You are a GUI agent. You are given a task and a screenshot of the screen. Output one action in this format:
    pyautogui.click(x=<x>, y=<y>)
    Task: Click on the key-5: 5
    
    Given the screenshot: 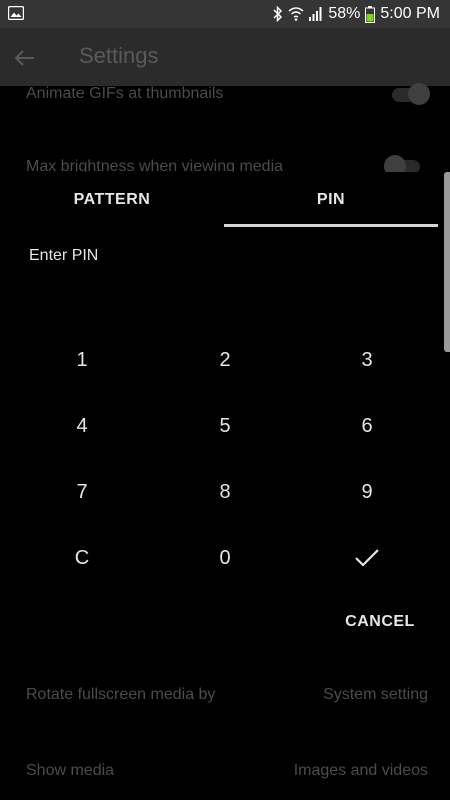 What is the action you would take?
    pyautogui.click(x=225, y=426)
    